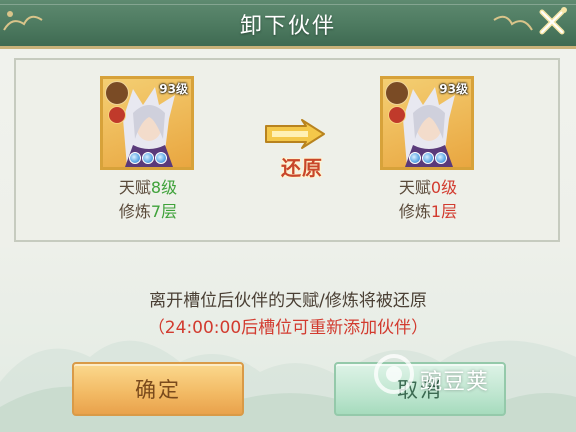 Image resolution: width=576 pixels, height=432 pixels. Describe the element at coordinates (147, 123) in the screenshot. I see `partner-card-before: 93级` at that location.